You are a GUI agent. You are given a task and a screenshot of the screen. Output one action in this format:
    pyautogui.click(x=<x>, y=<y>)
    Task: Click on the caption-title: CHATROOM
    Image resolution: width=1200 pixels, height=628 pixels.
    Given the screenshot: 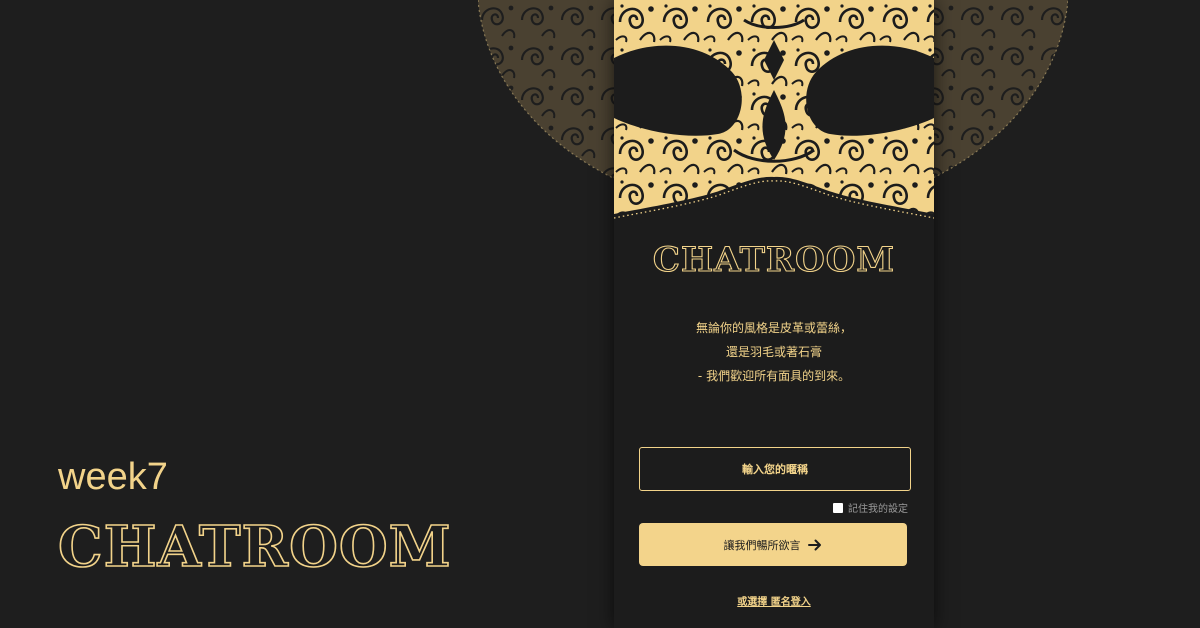 What is the action you would take?
    pyautogui.click(x=254, y=547)
    